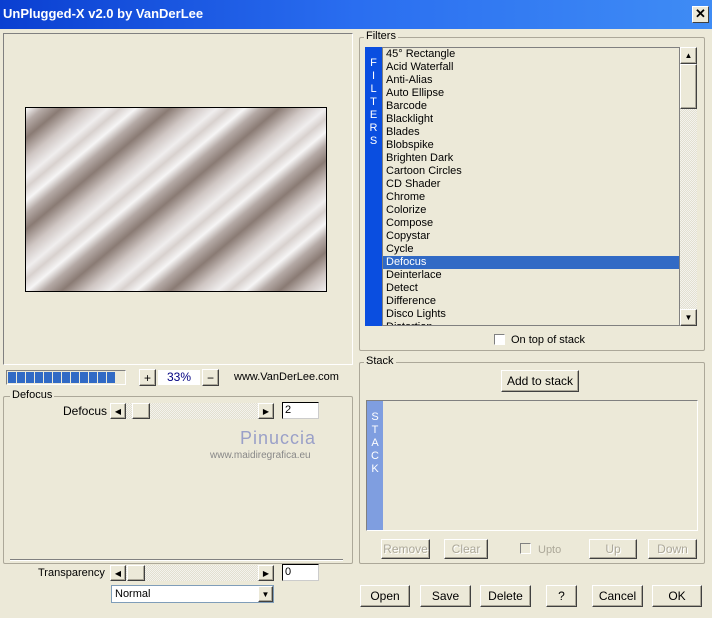  Describe the element at coordinates (192, 573) in the screenshot. I see `transparency-slider` at that location.